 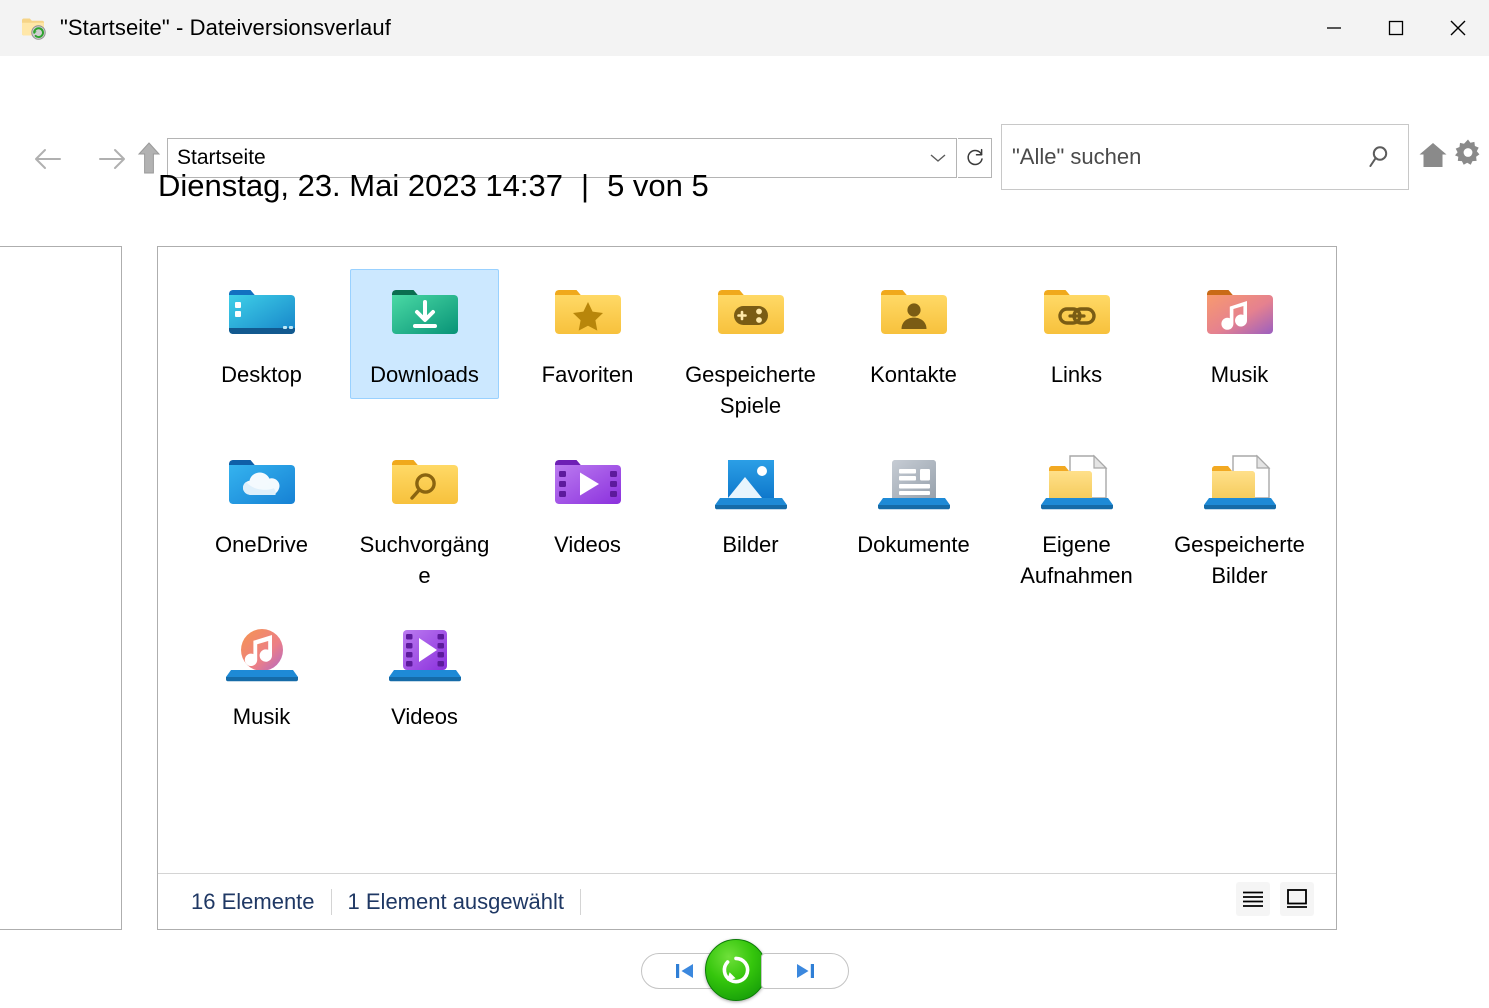 I want to click on folder-item-cell: Gespeicherte Bilder, so click(x=1239, y=519).